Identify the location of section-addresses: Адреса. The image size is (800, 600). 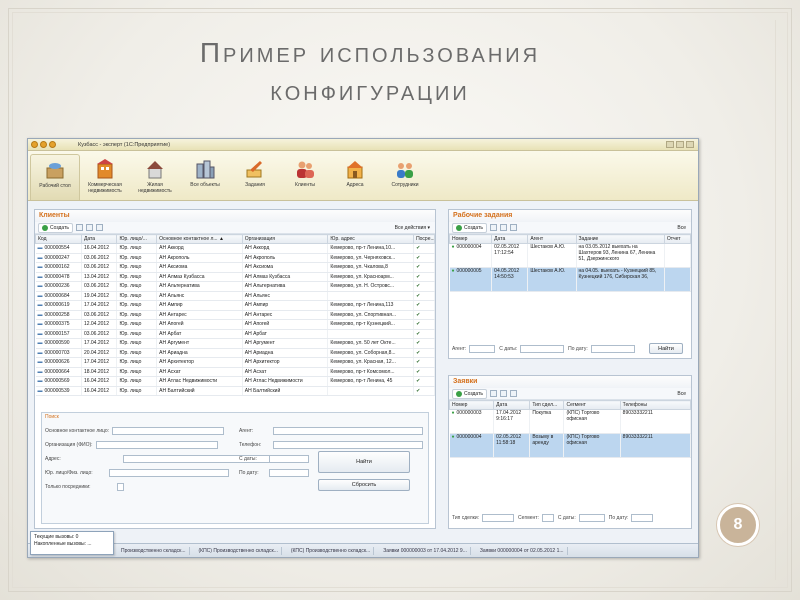
(355, 177).